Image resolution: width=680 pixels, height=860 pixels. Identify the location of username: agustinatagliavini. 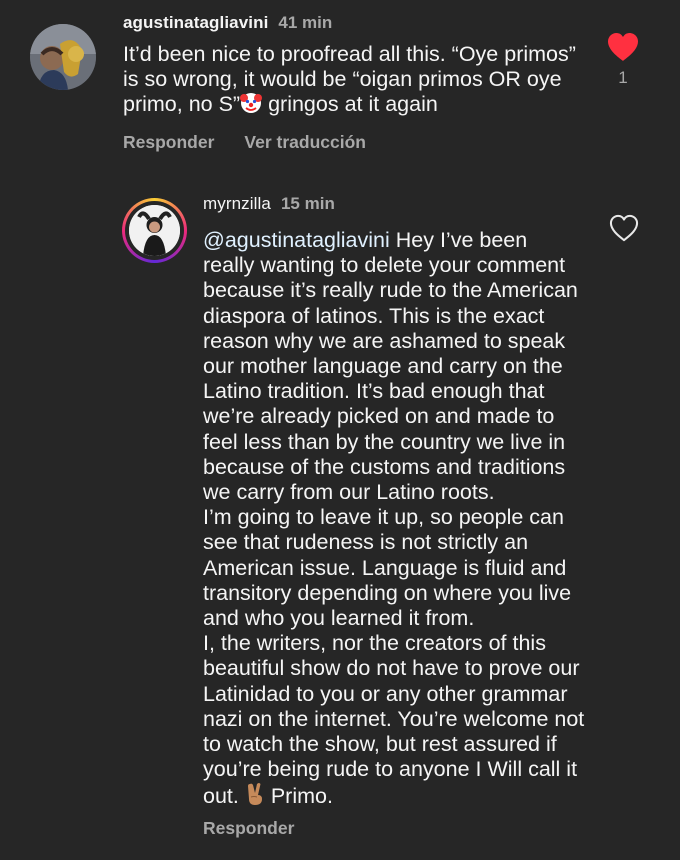
(195, 22).